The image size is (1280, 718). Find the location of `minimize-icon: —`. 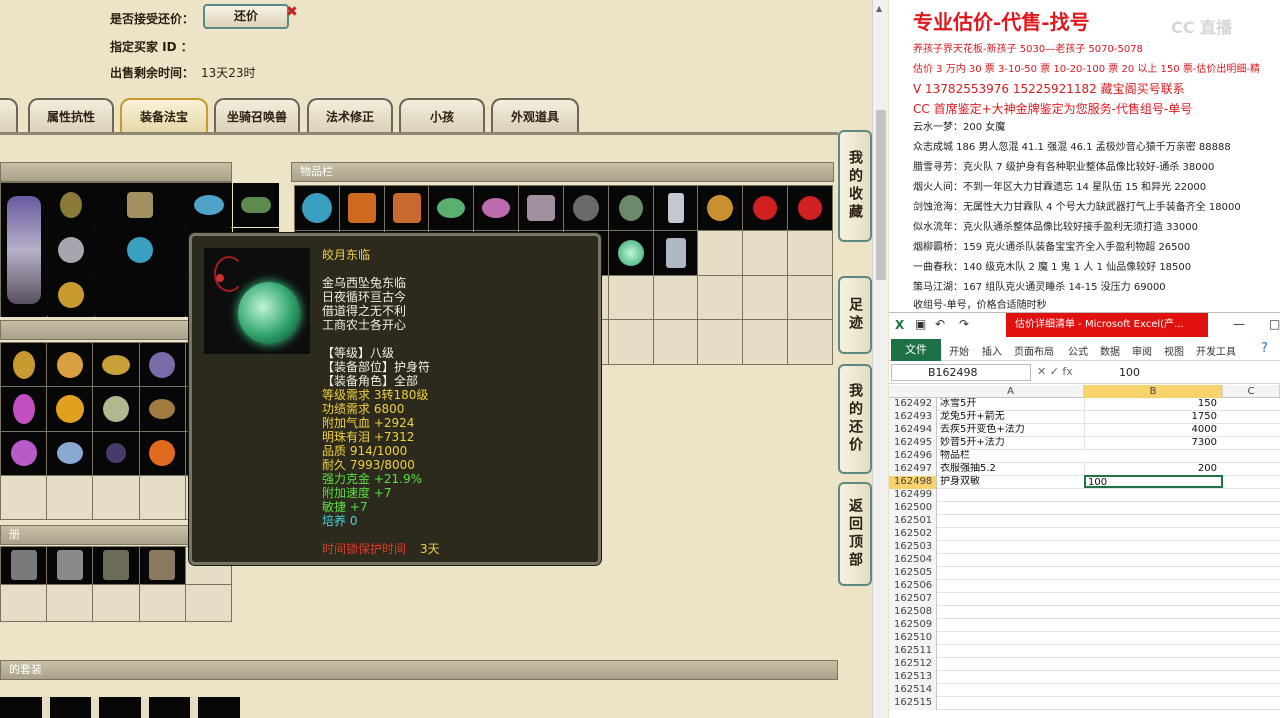

minimize-icon: — is located at coordinates (1239, 324).